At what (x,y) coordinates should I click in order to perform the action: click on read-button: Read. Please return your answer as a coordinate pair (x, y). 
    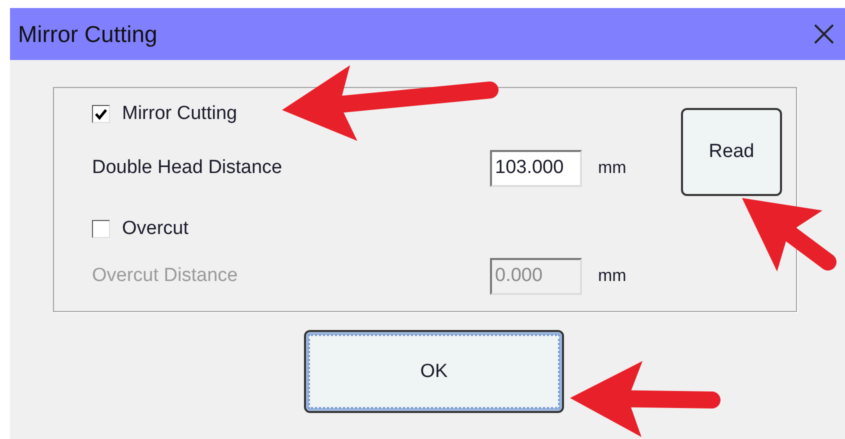
    Looking at the image, I should click on (731, 152).